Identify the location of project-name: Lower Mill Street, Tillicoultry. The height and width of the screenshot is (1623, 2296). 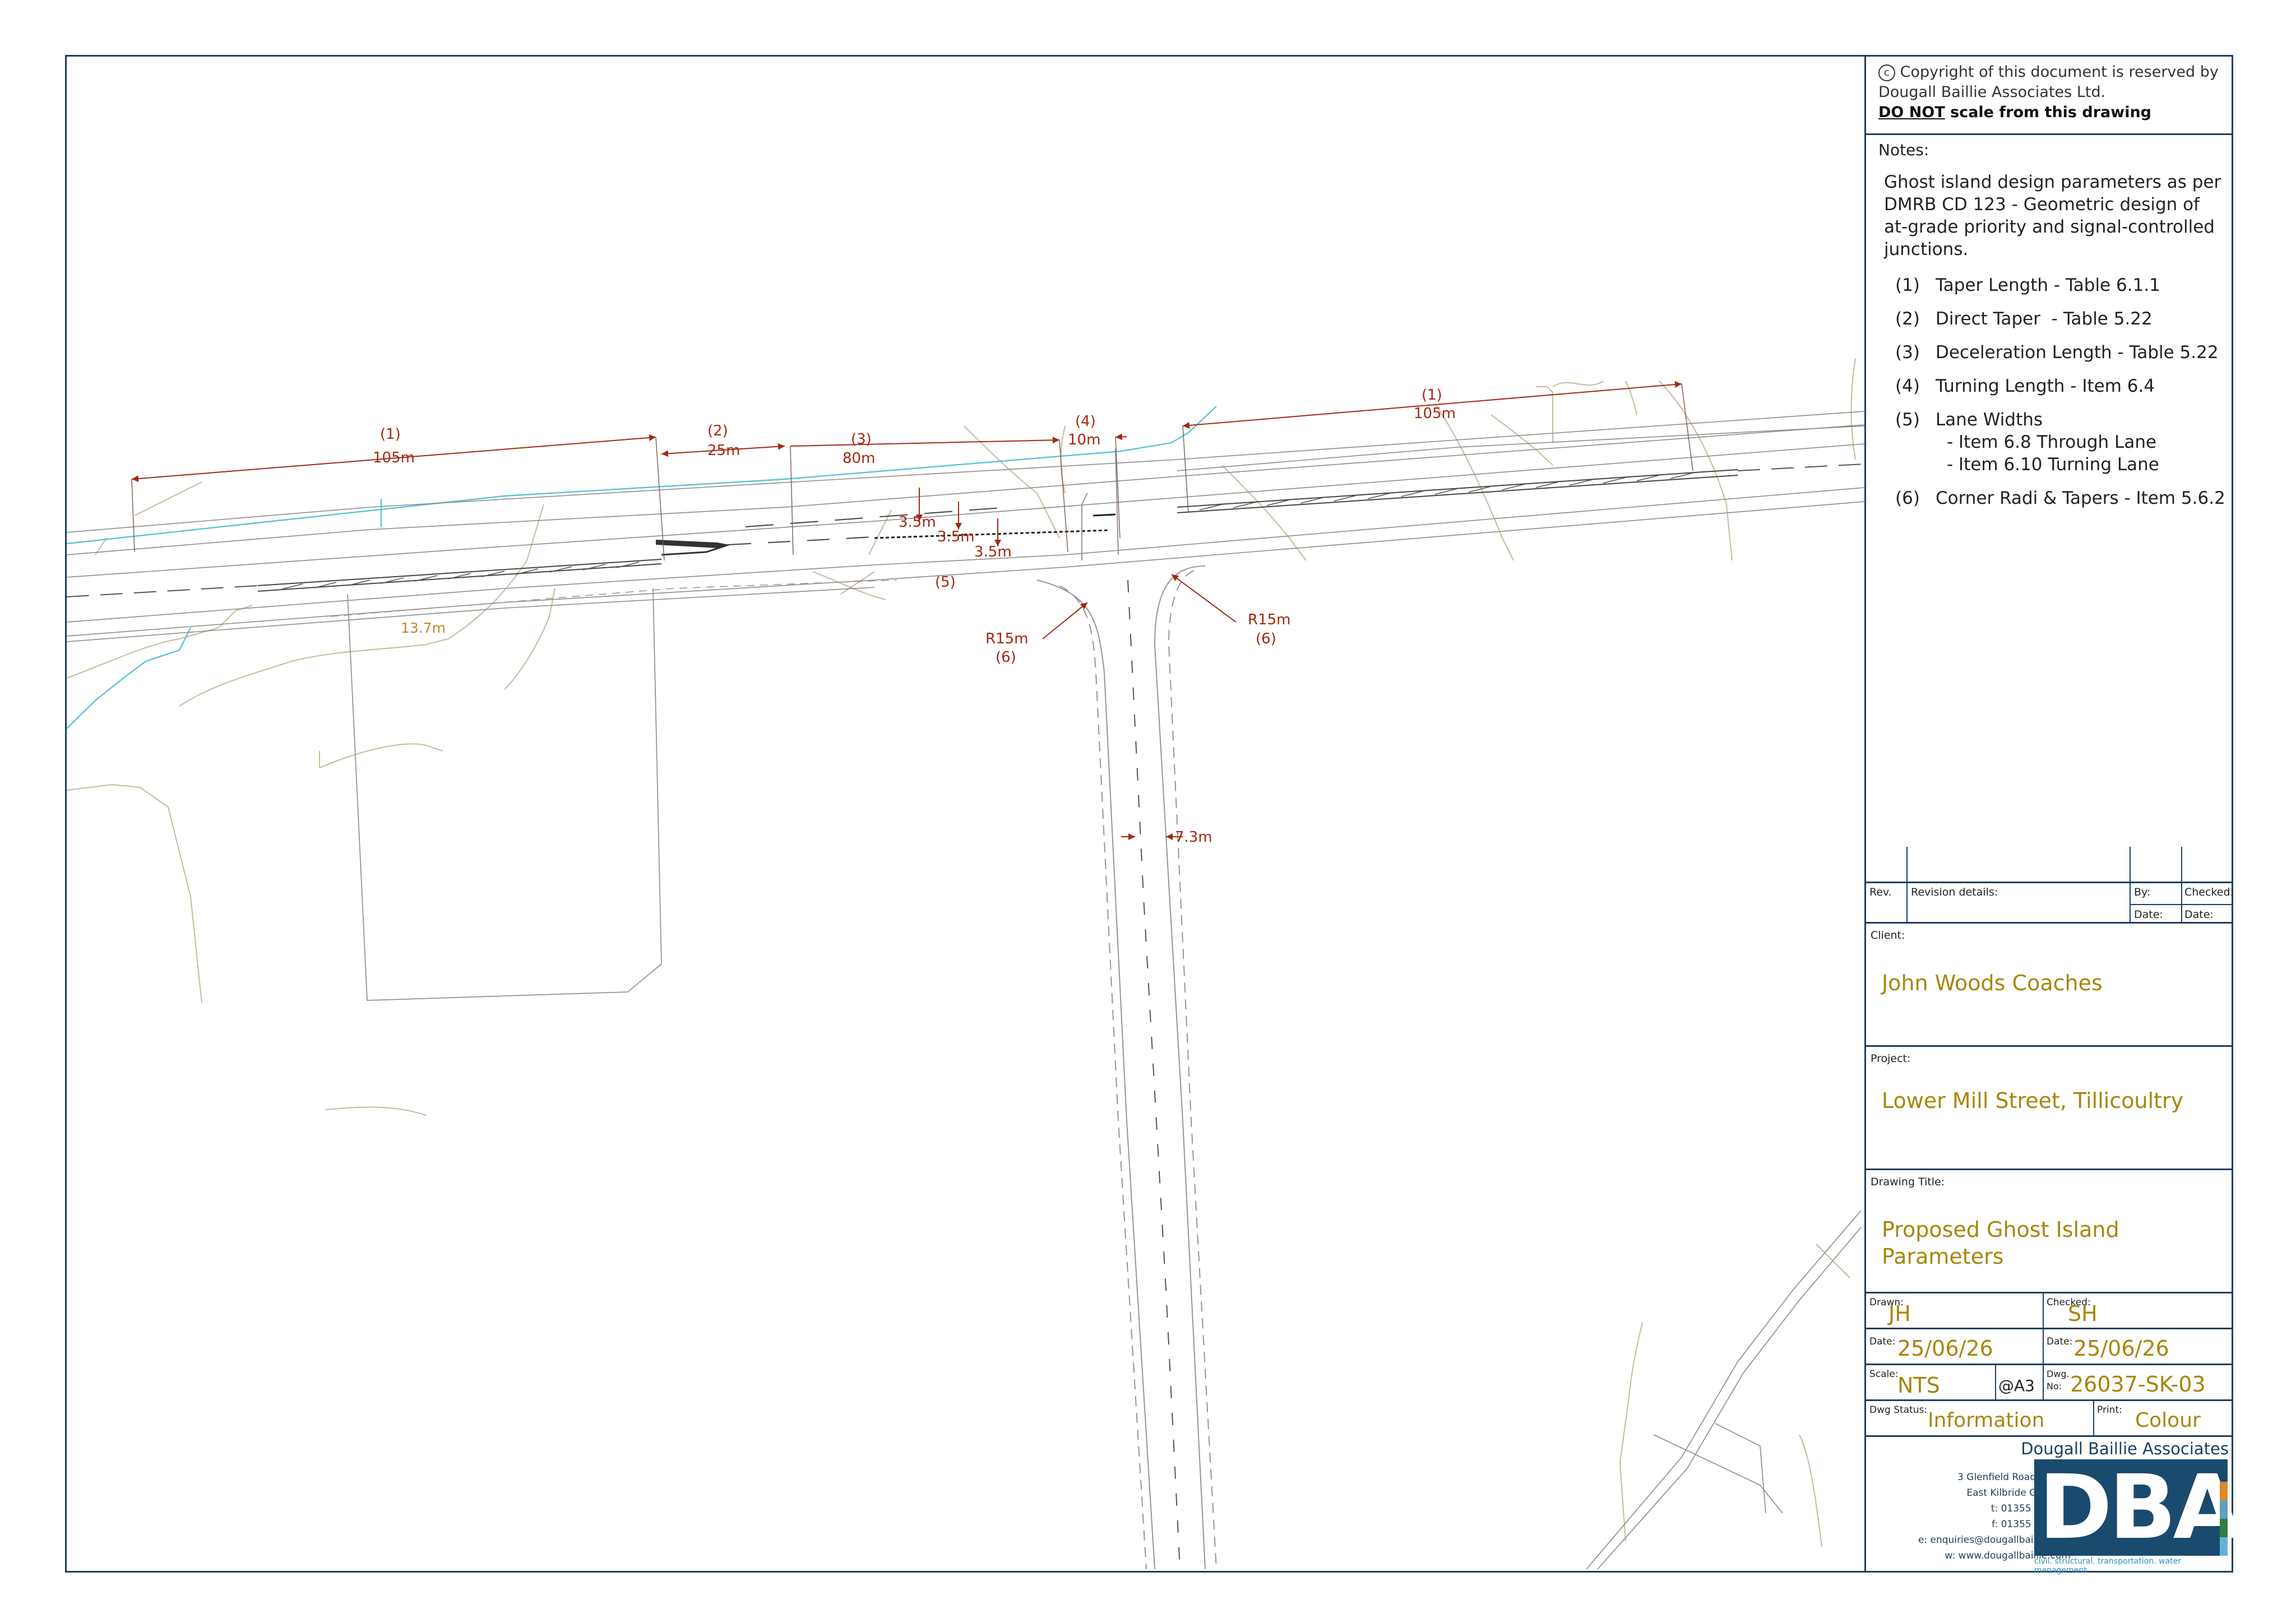
(2033, 1100).